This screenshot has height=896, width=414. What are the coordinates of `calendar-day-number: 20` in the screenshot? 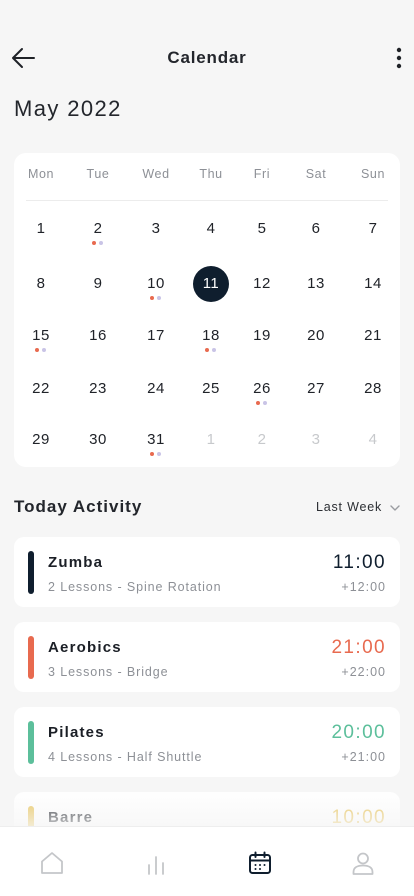 It's located at (316, 335).